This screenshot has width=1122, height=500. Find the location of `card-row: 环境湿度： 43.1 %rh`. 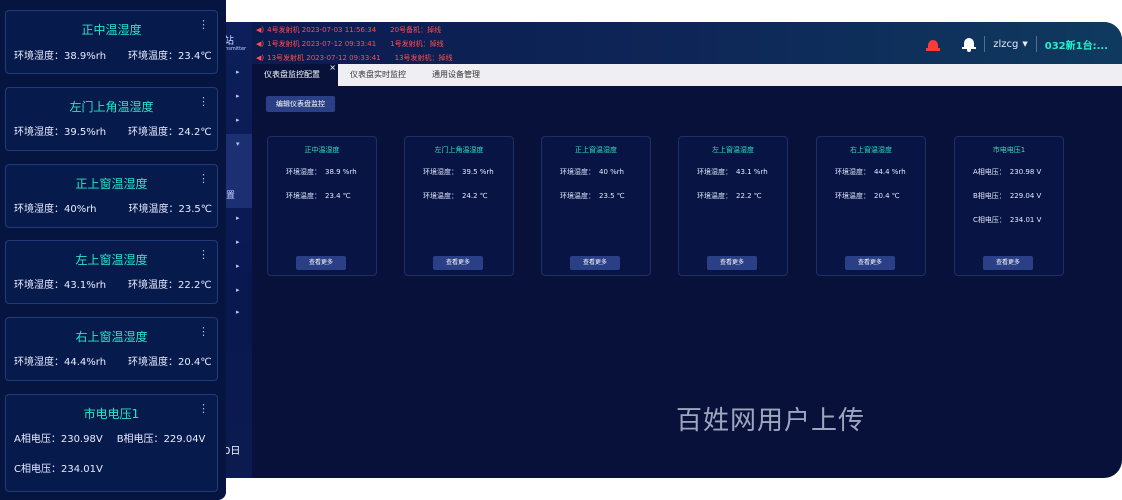

card-row: 环境湿度： 43.1 %rh is located at coordinates (732, 172).